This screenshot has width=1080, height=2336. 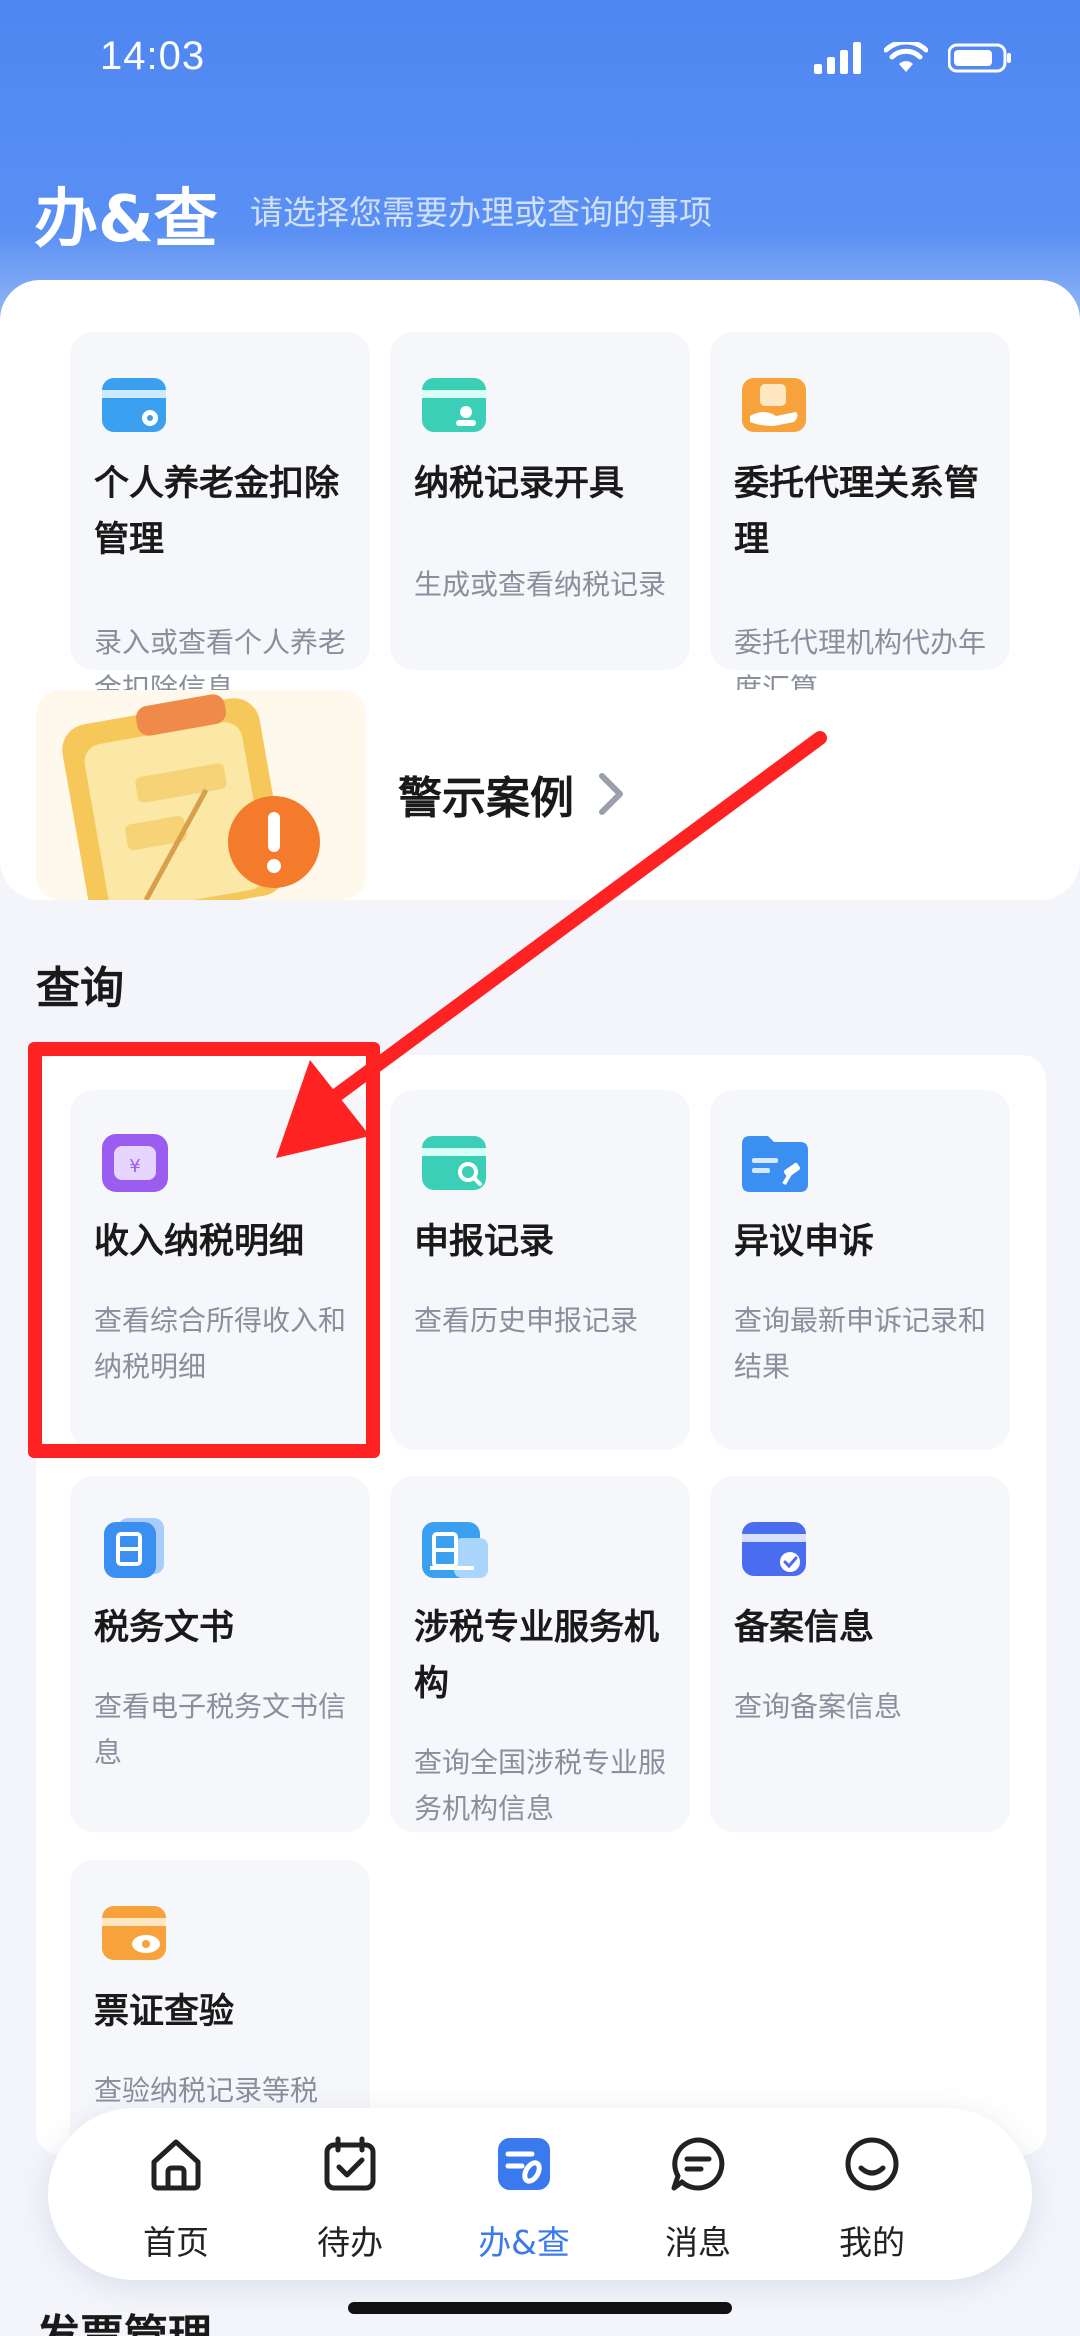 What do you see at coordinates (217, 512) in the screenshot?
I see `card-title: 个人养老金扣除管理` at bounding box center [217, 512].